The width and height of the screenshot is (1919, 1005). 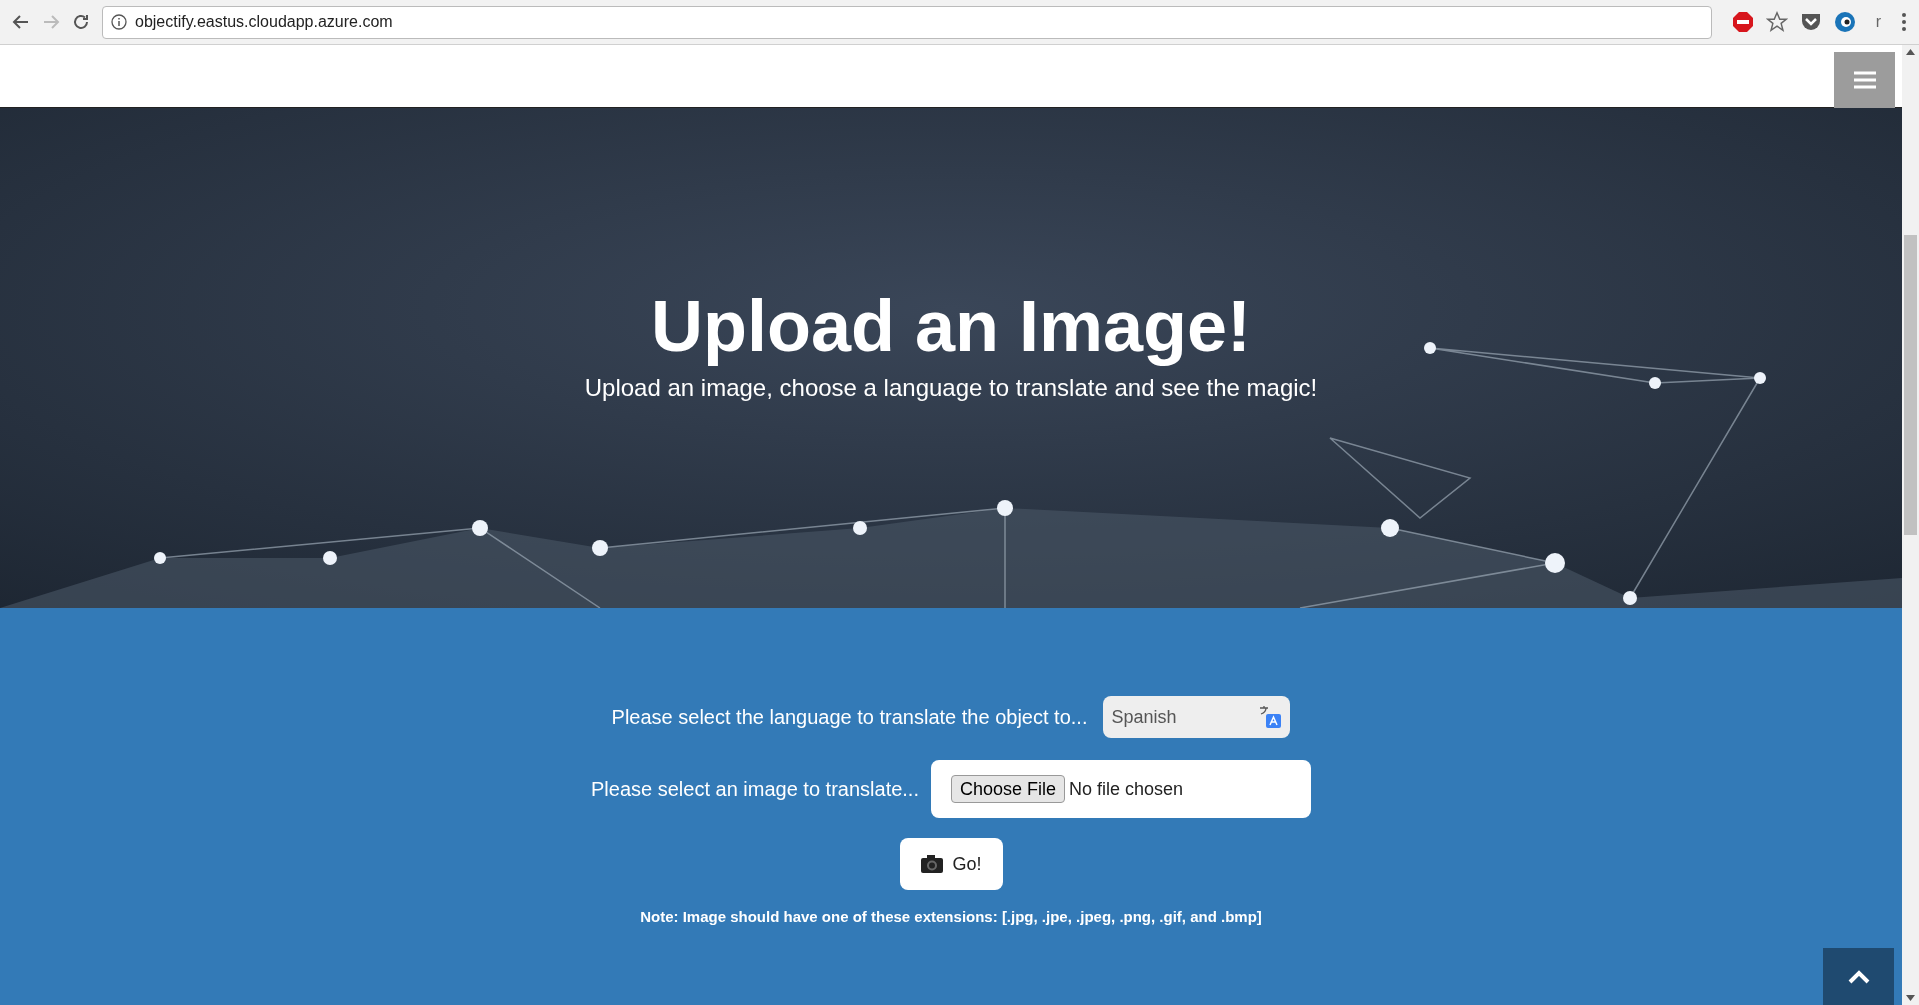 What do you see at coordinates (1878, 22) in the screenshot?
I see `extension-letter: r` at bounding box center [1878, 22].